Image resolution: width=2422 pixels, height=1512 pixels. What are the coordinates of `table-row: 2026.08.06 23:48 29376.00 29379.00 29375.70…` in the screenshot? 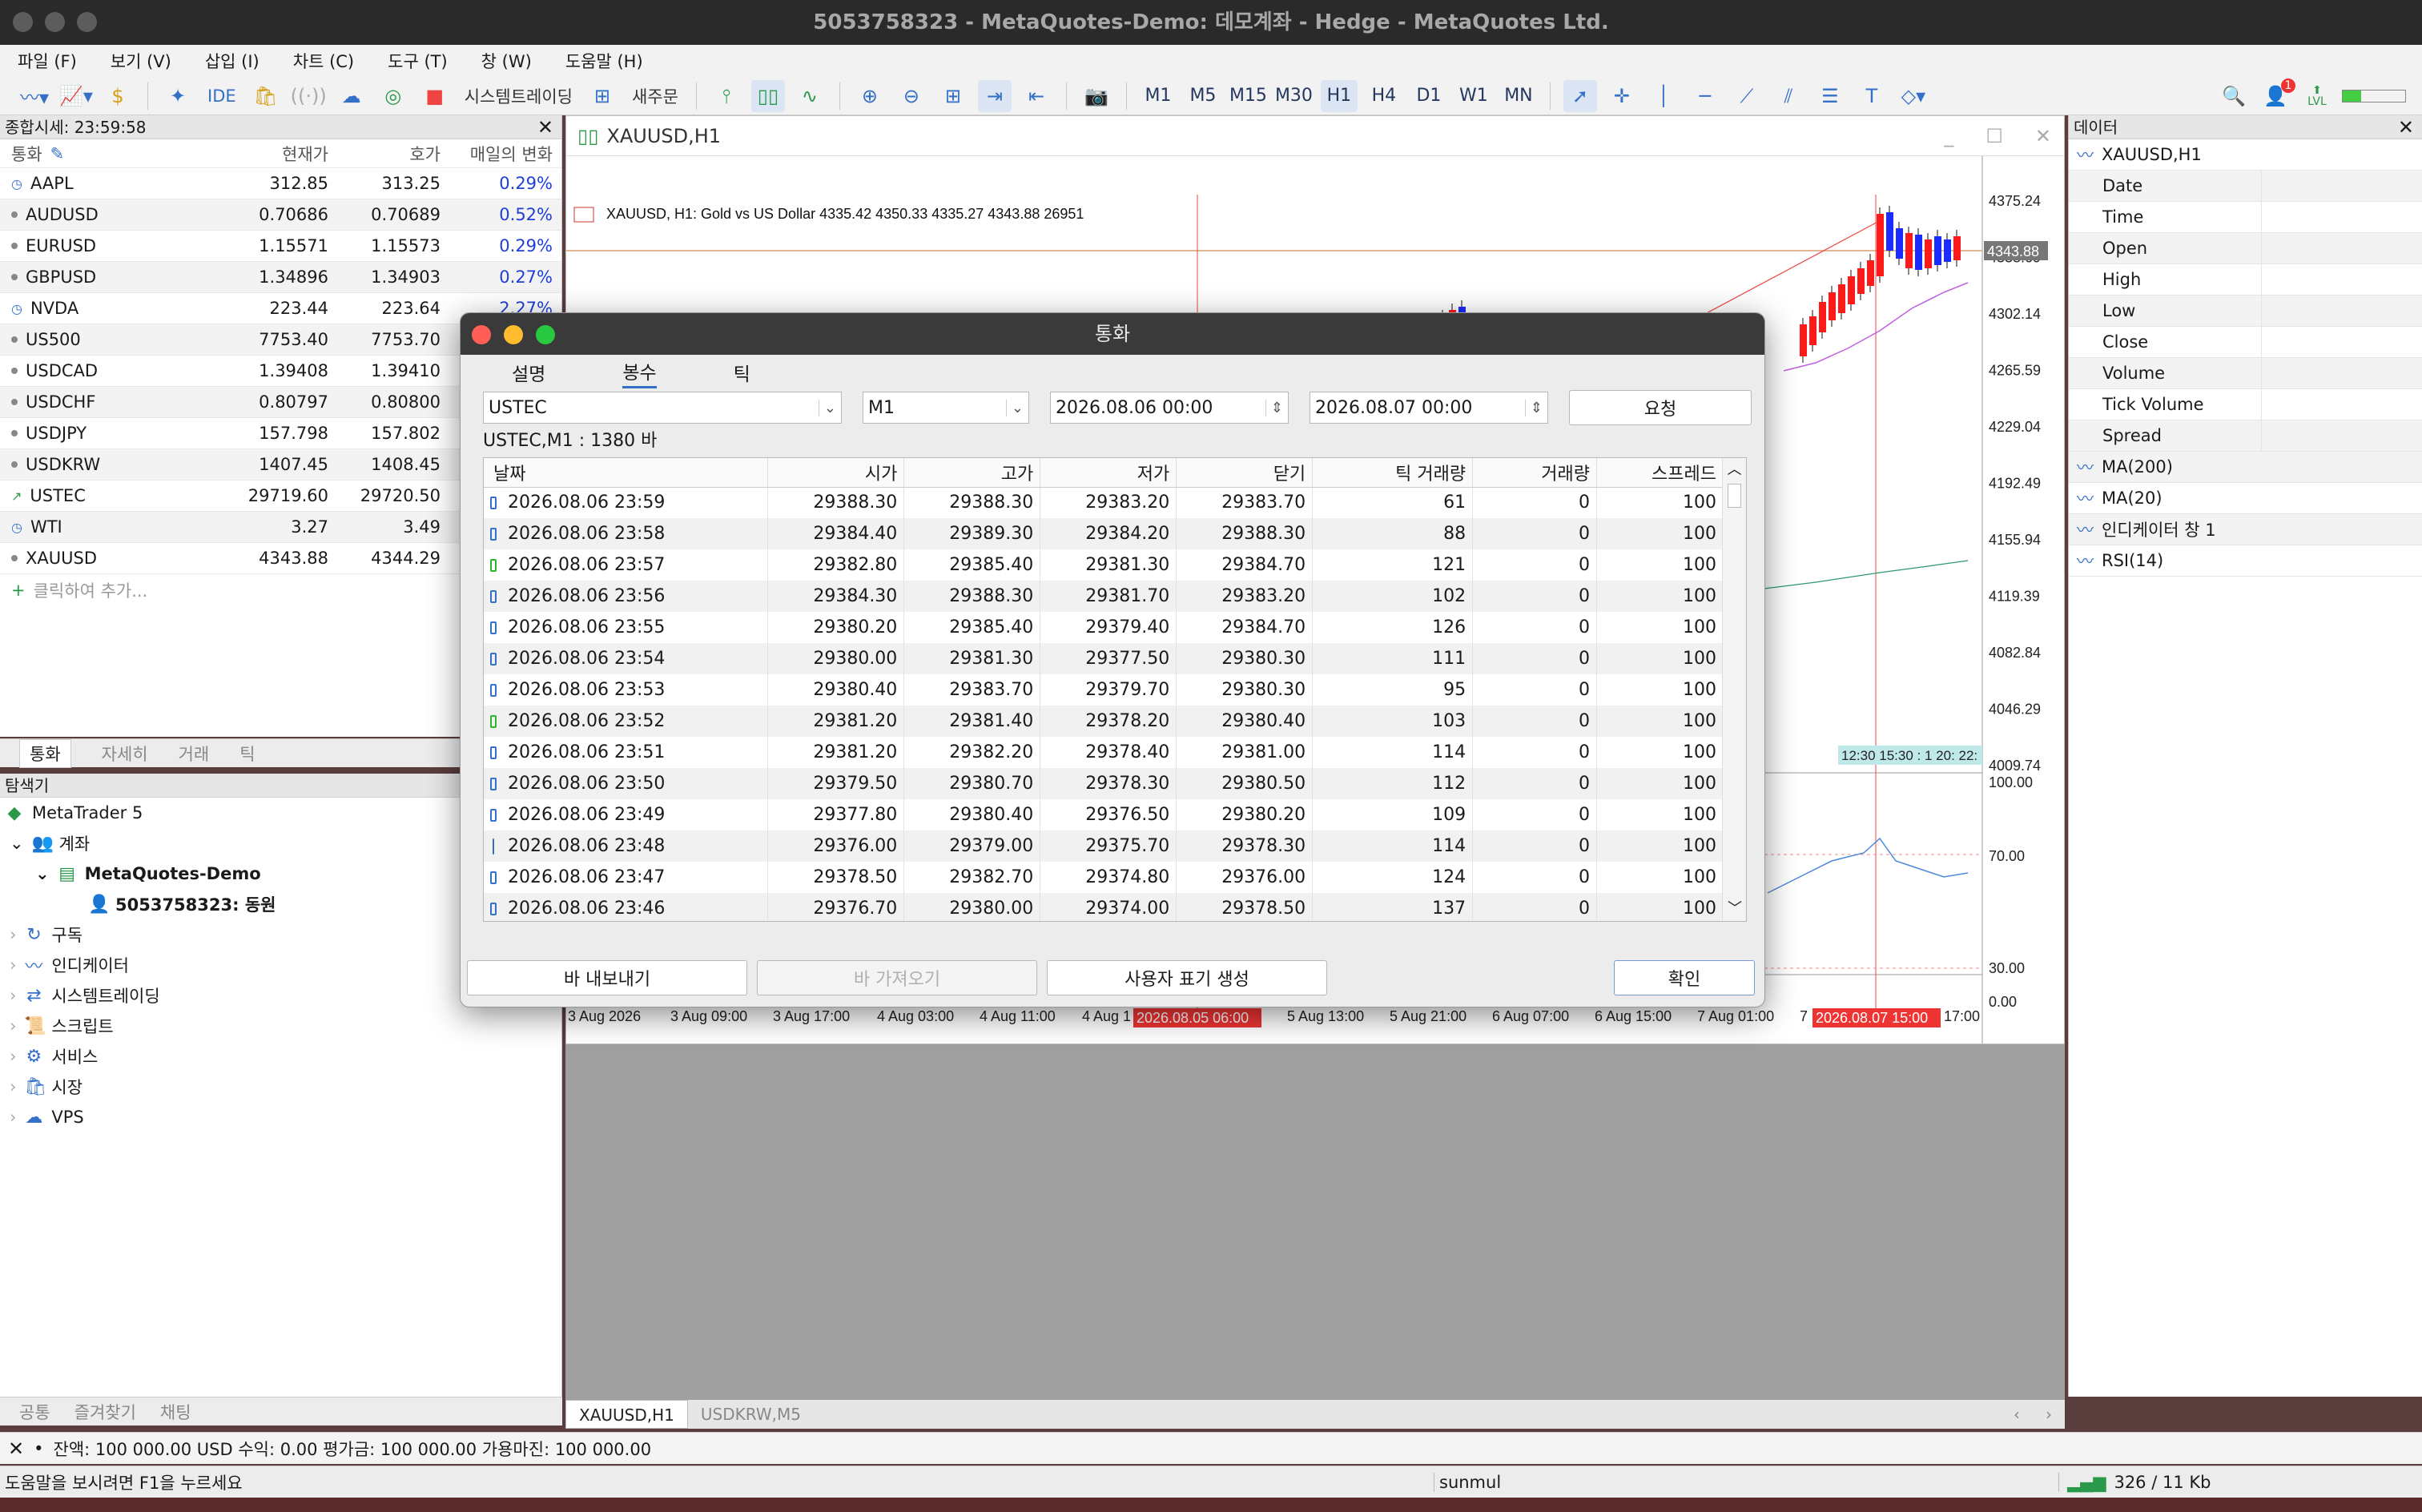 It's located at (1104, 846).